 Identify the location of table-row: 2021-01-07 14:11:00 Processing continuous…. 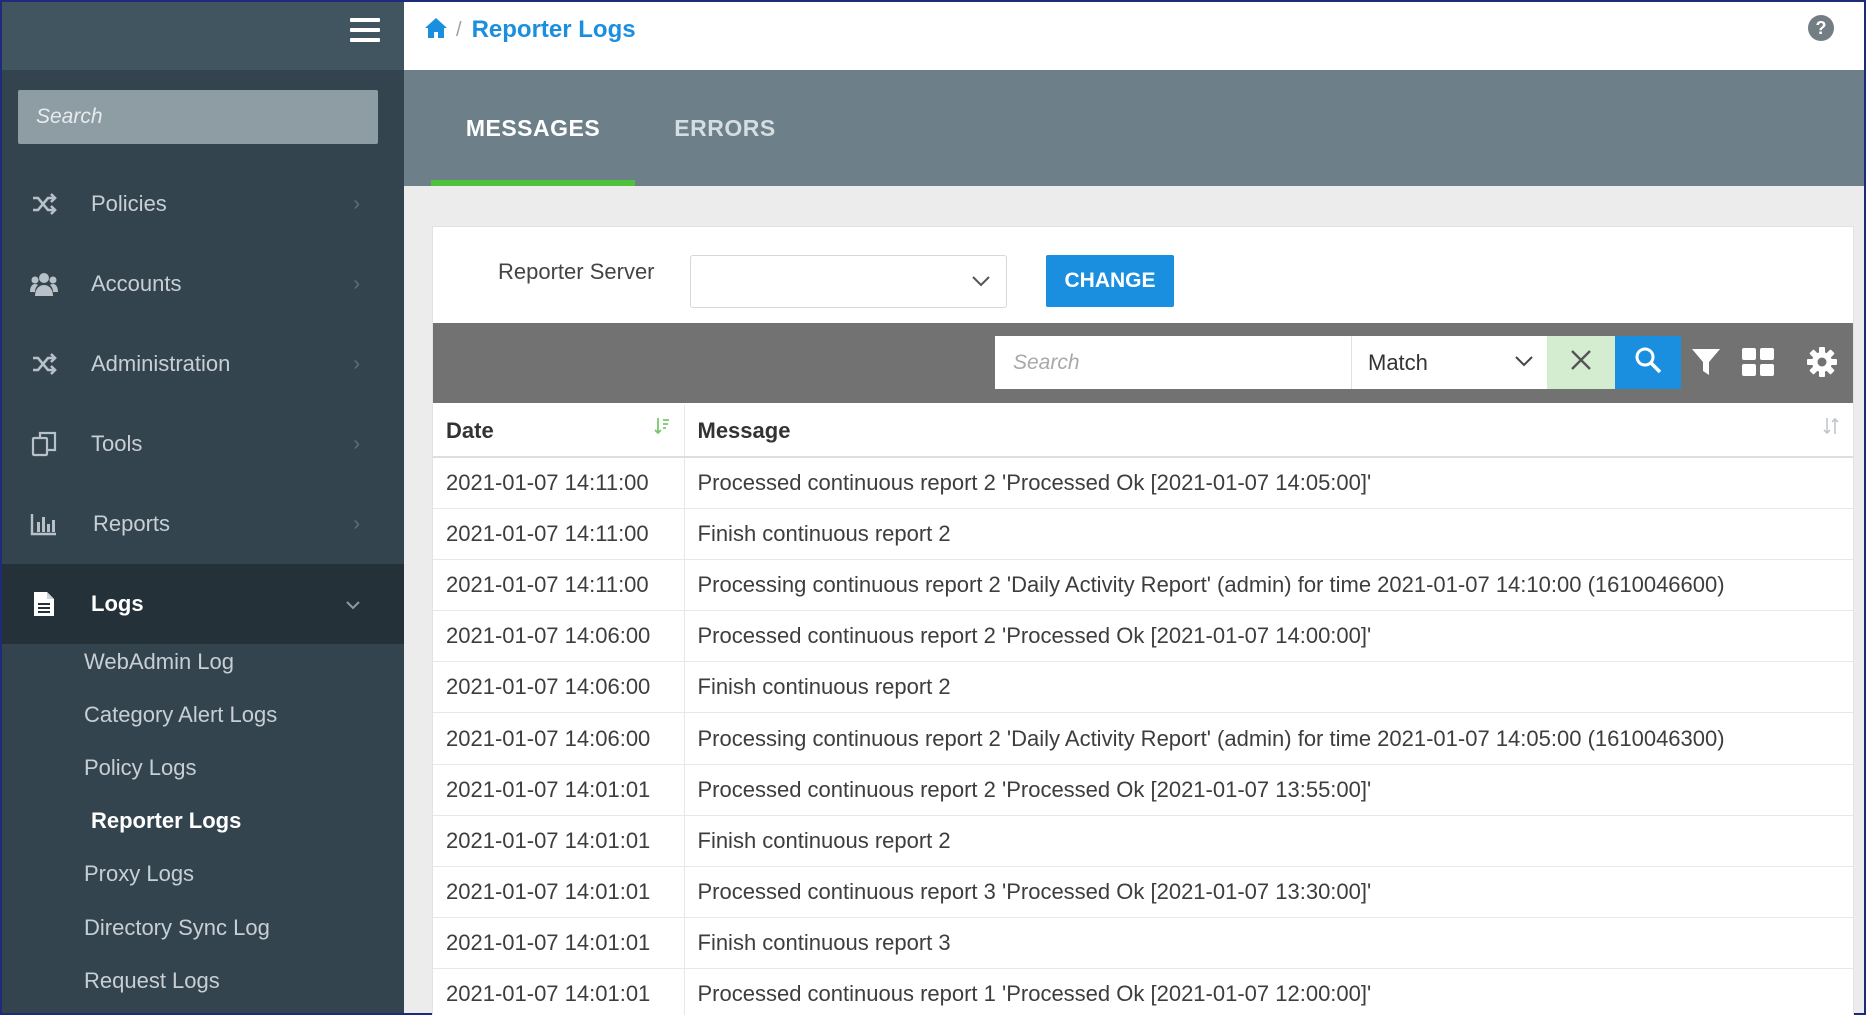
(1143, 585).